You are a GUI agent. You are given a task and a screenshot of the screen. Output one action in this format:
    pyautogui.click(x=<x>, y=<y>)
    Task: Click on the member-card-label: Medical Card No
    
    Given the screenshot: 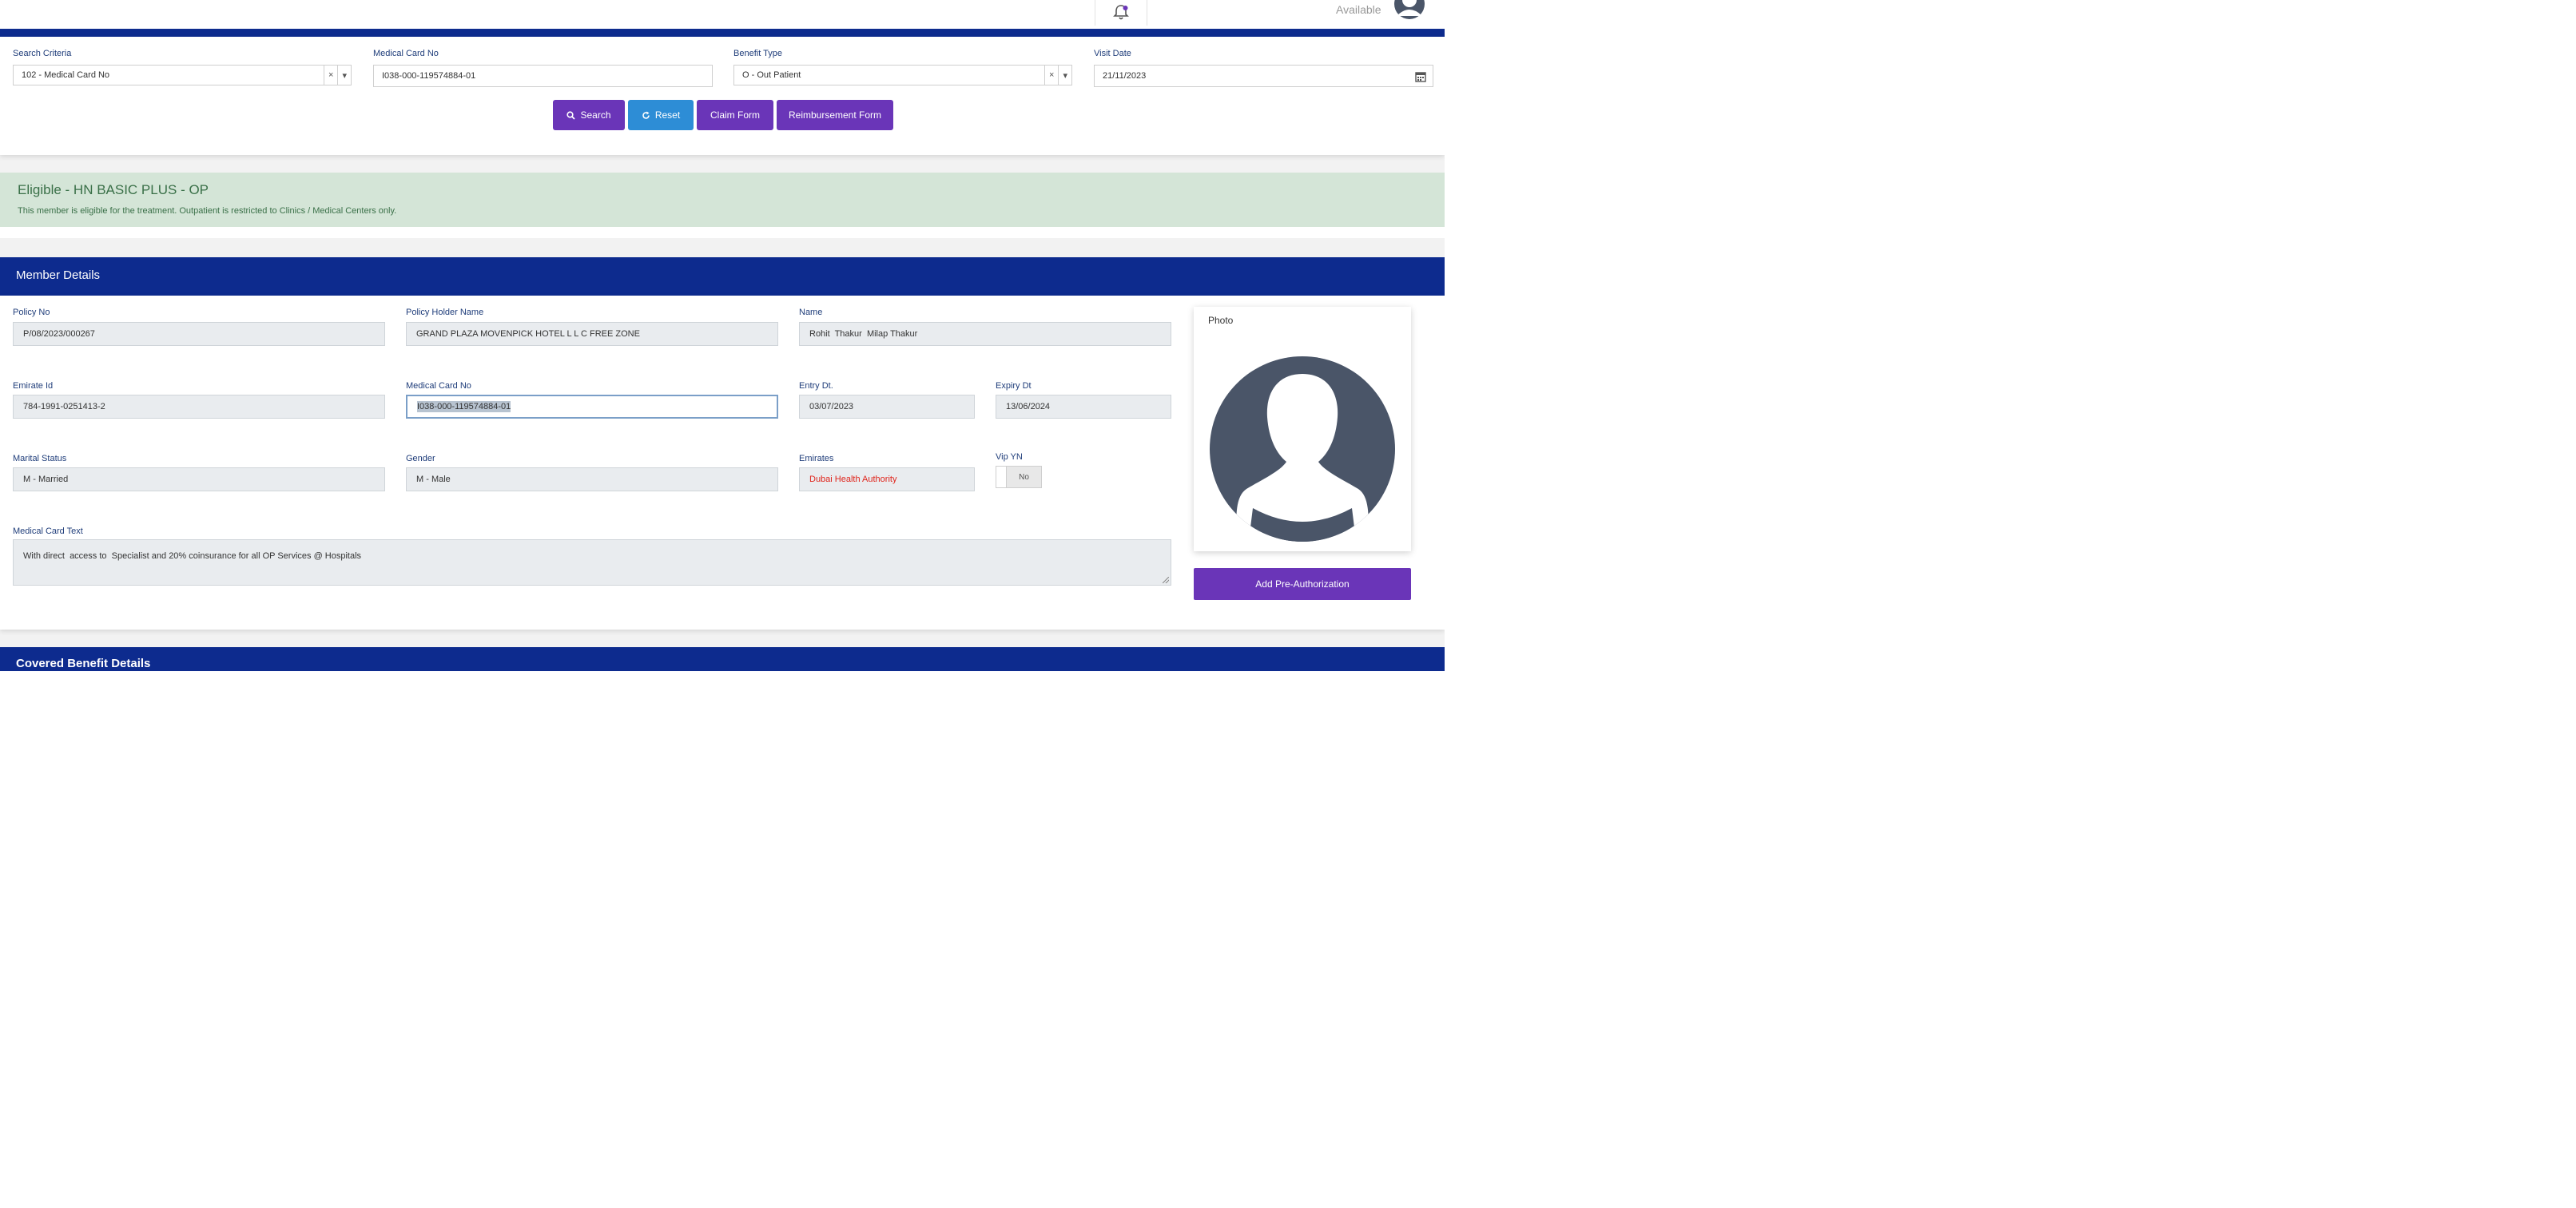 What is the action you would take?
    pyautogui.click(x=438, y=386)
    